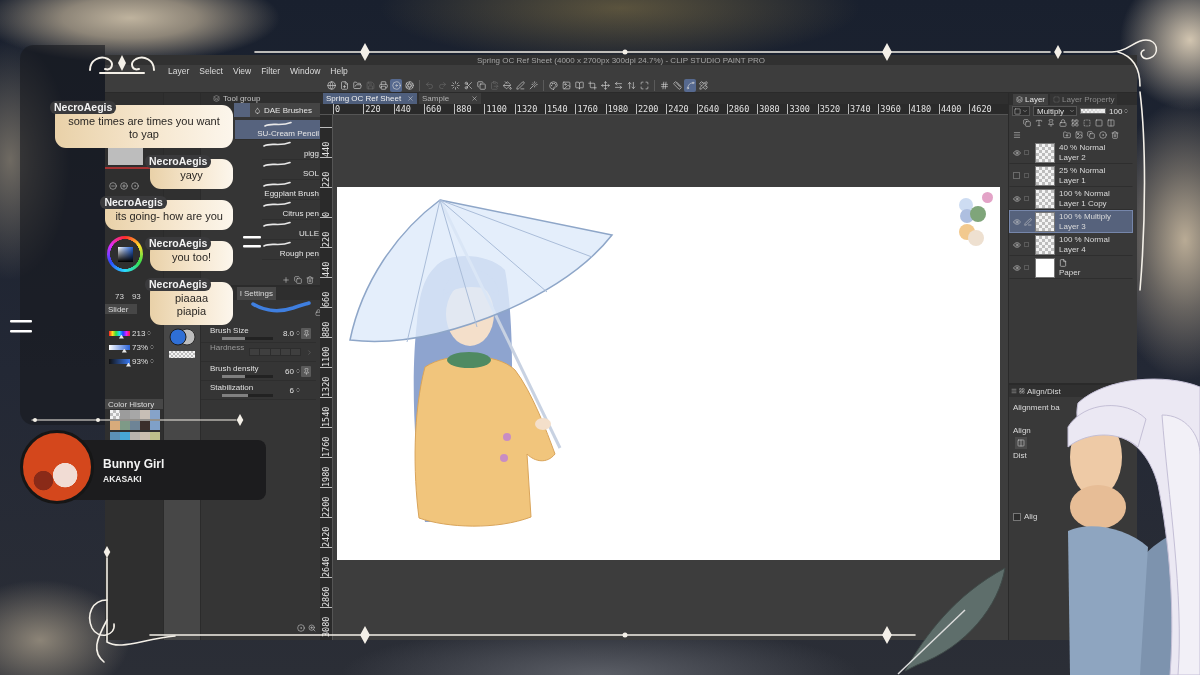  Describe the element at coordinates (182, 354) in the screenshot. I see `transparent-color-icon` at that location.